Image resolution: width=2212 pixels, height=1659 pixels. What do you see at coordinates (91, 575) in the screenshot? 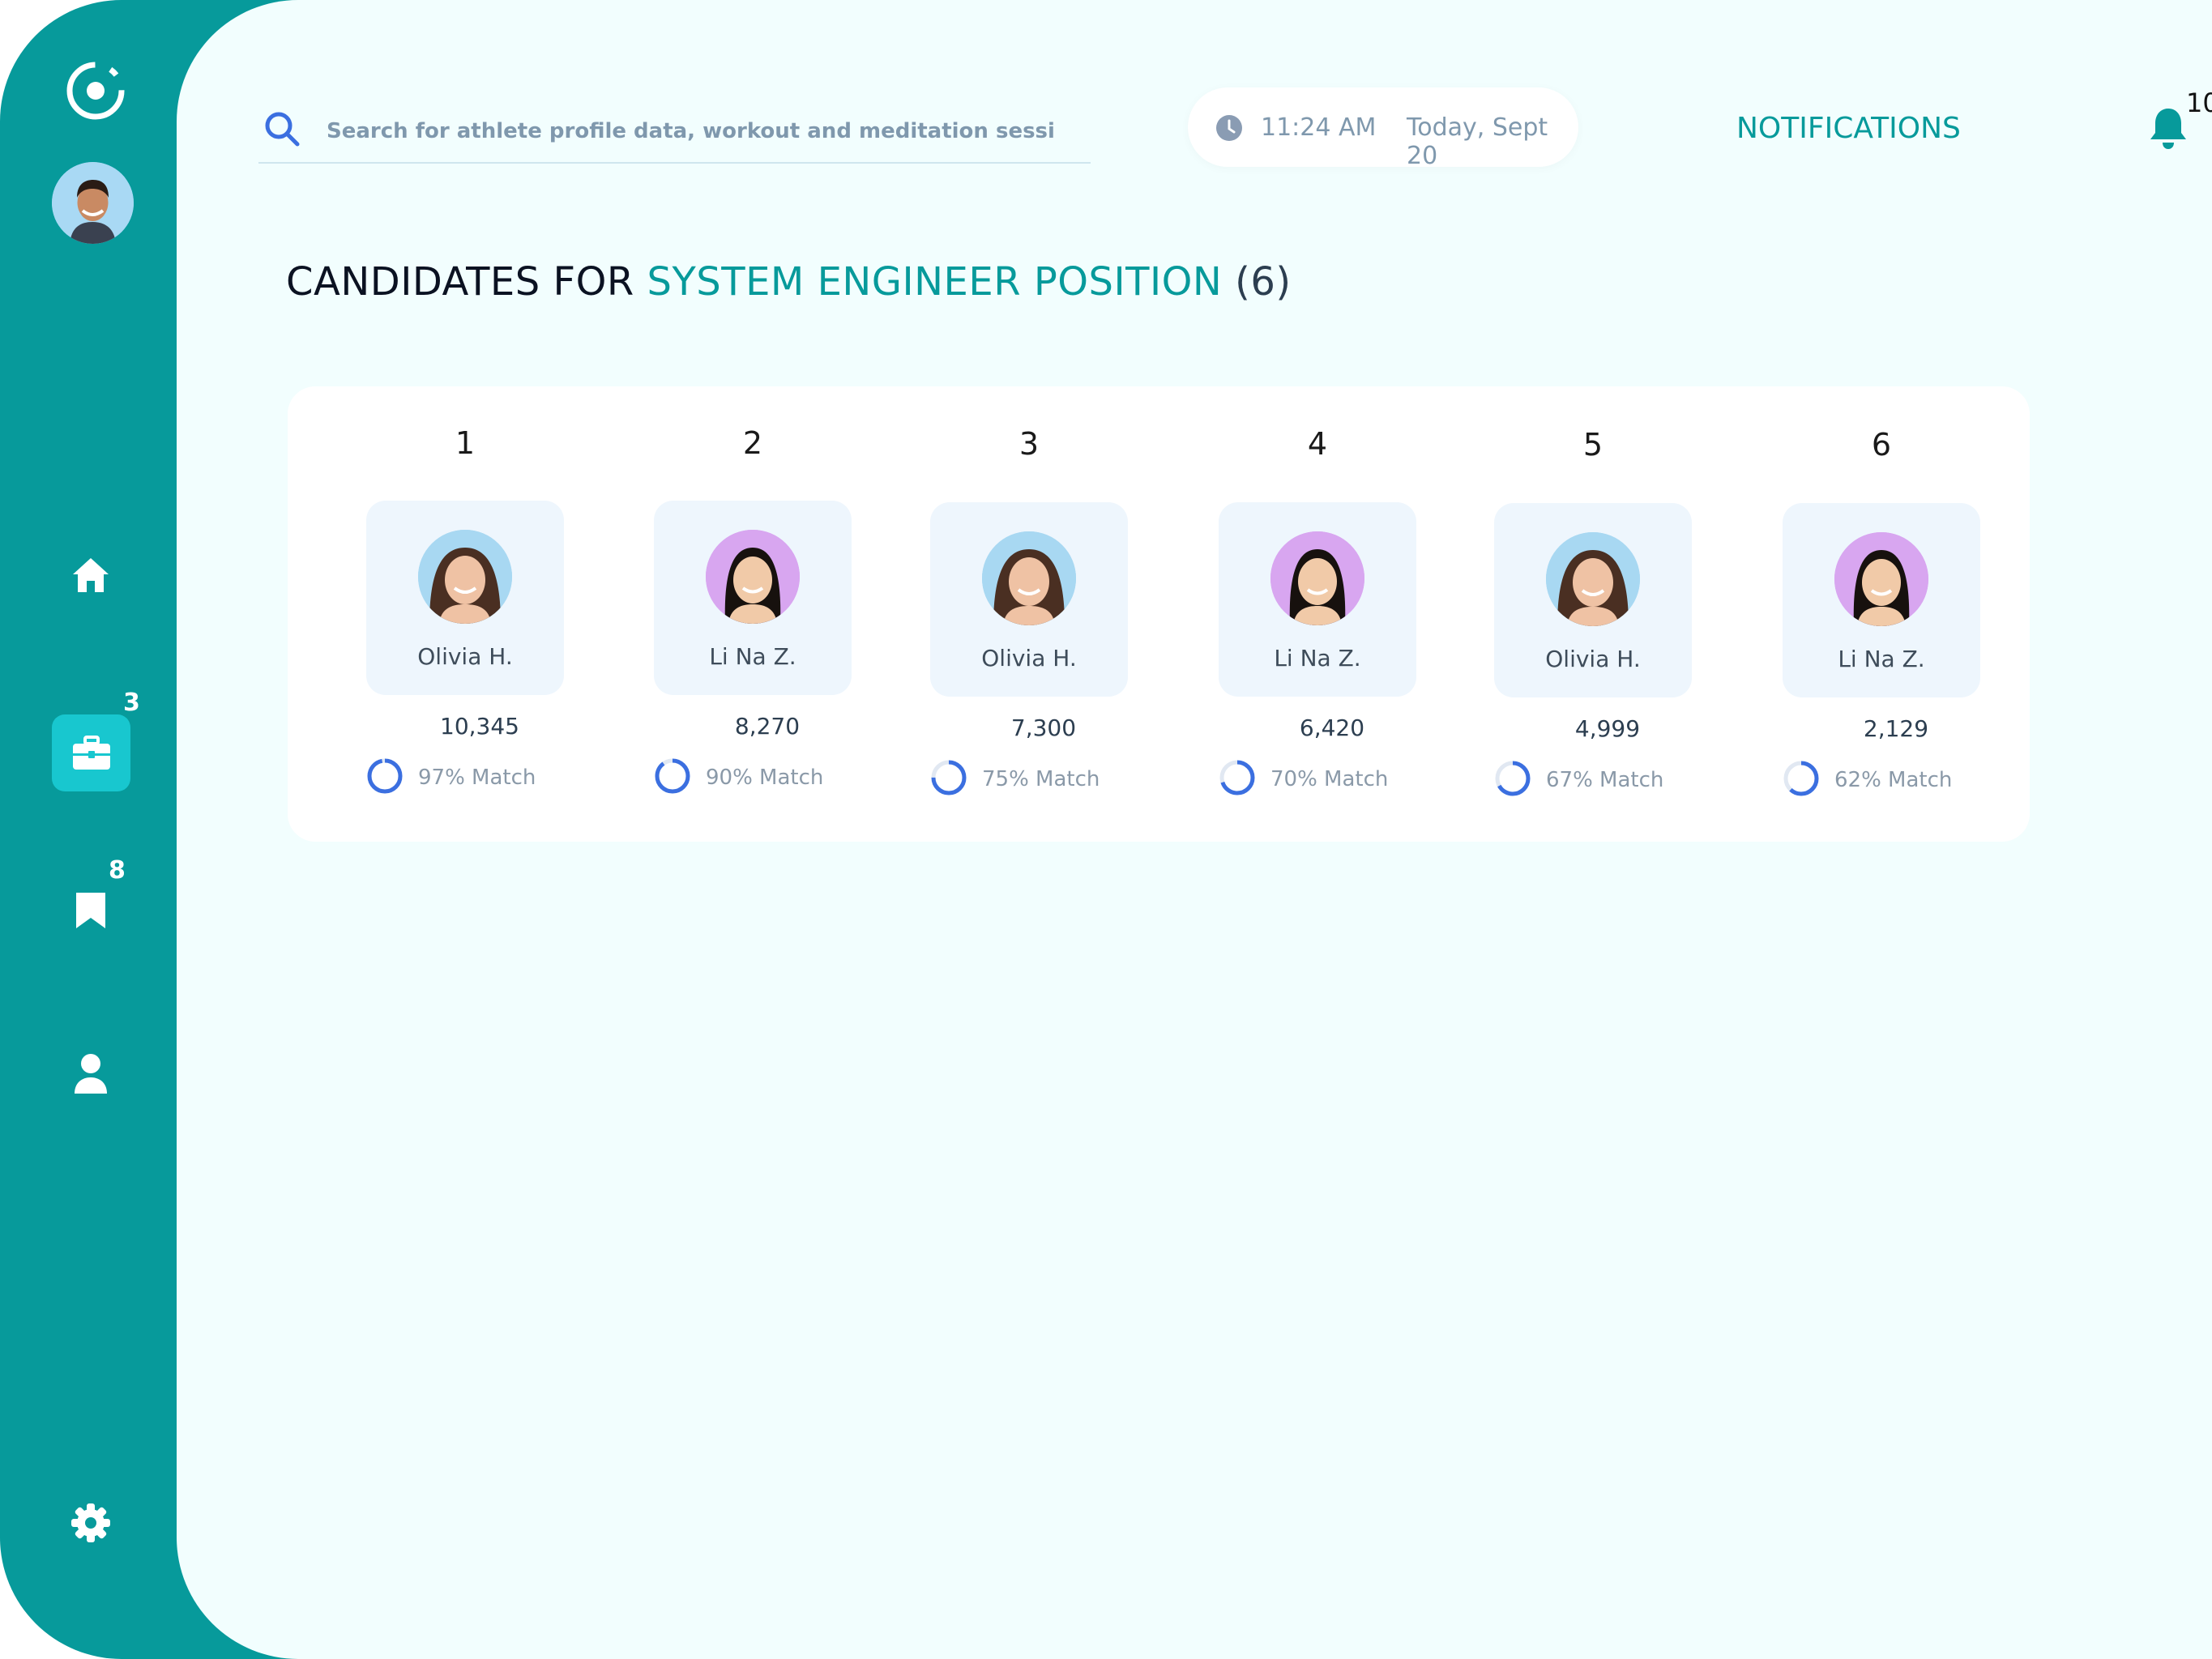
I see `home-icon` at bounding box center [91, 575].